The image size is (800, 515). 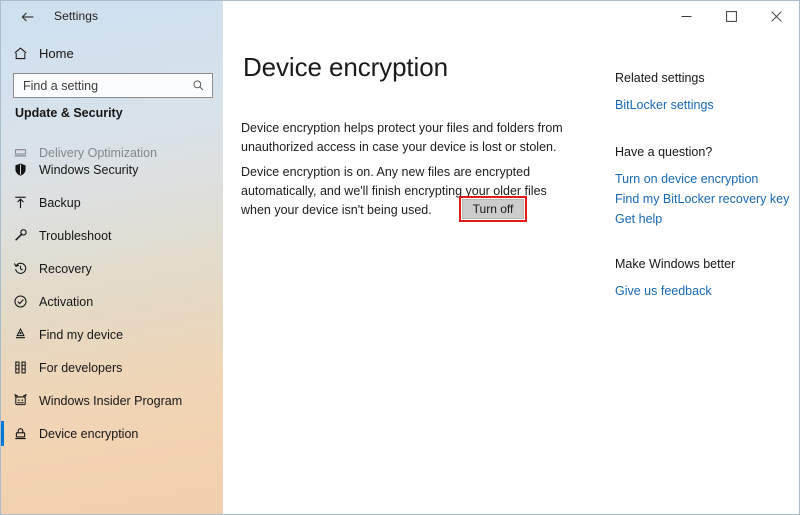 I want to click on title-bar: Settings, so click(x=400, y=16).